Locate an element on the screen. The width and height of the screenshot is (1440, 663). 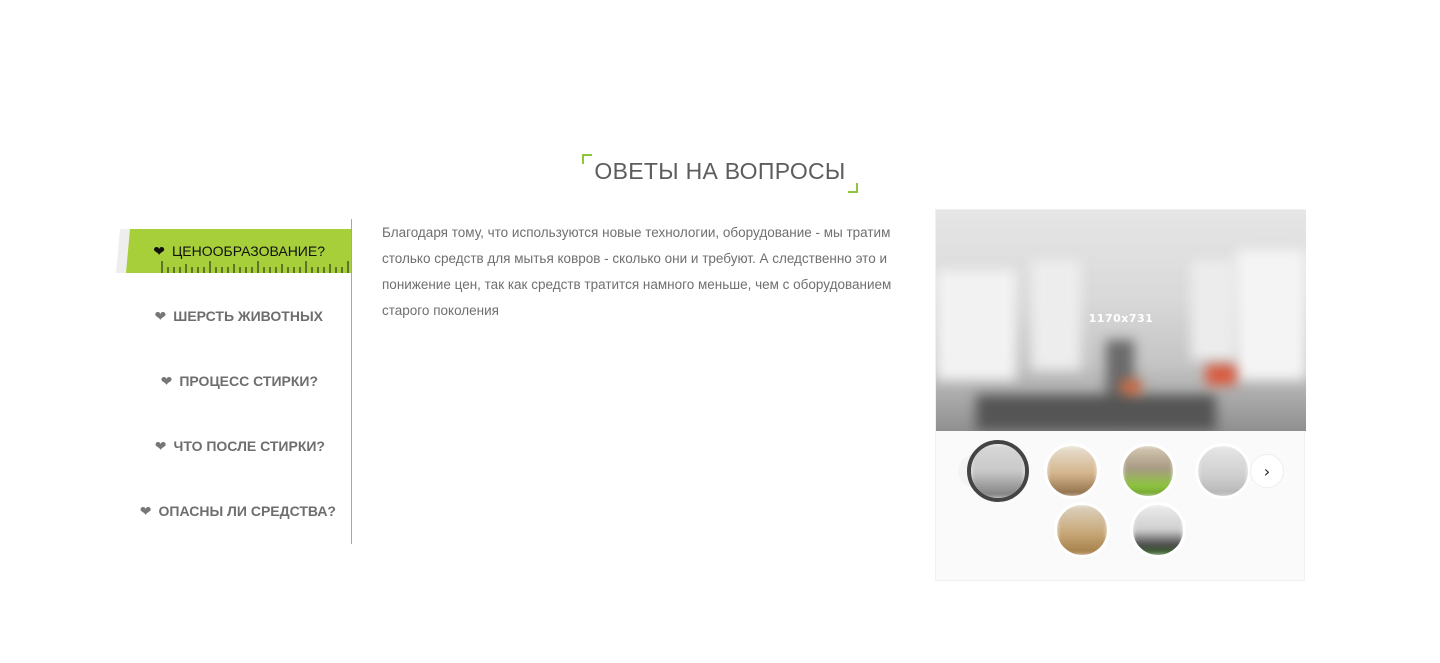
section-title-wrap: ОВЕТЫ НА ВОПРОСЫ is located at coordinates (720, 171).